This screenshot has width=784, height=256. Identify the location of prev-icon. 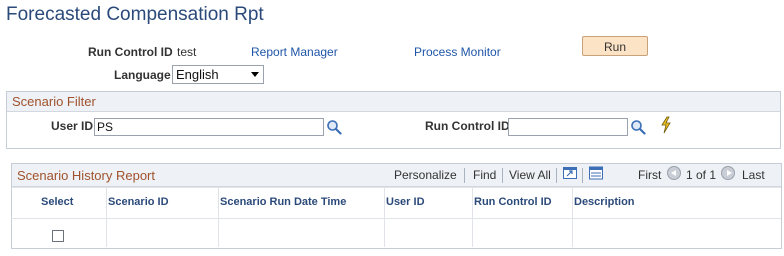
(674, 173).